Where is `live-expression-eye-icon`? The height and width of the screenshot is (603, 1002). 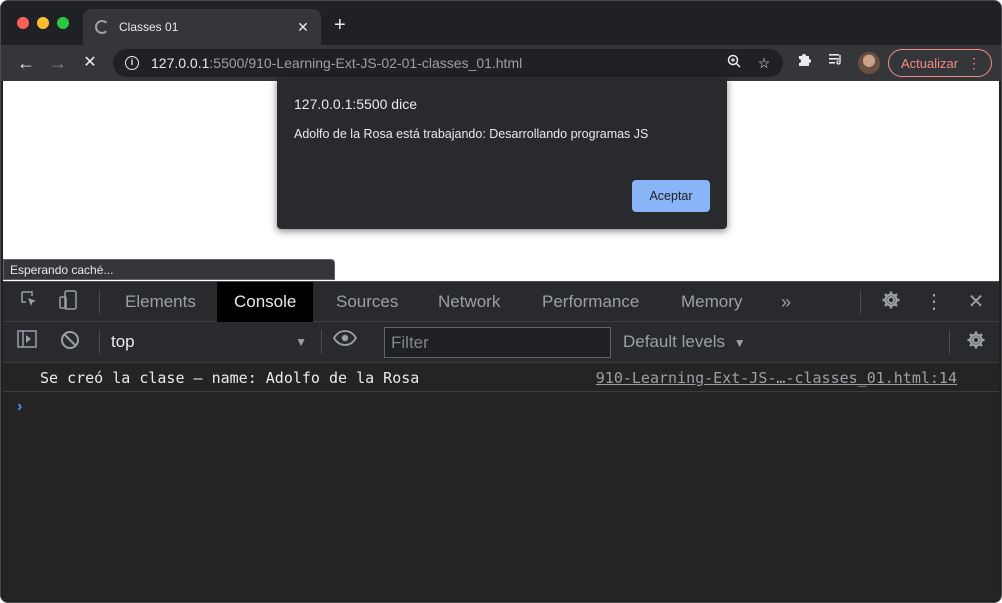
live-expression-eye-icon is located at coordinates (345, 342).